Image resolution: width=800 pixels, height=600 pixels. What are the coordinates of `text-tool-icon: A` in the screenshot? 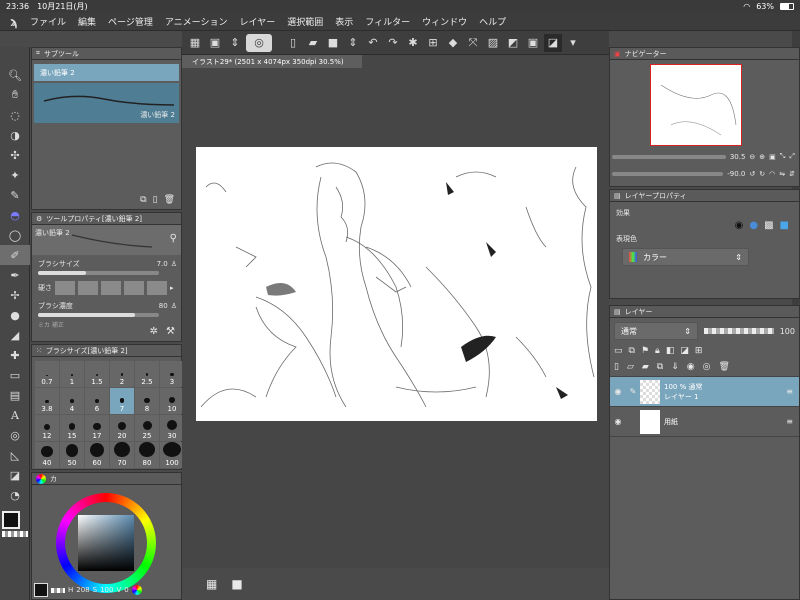 It's located at (15, 415).